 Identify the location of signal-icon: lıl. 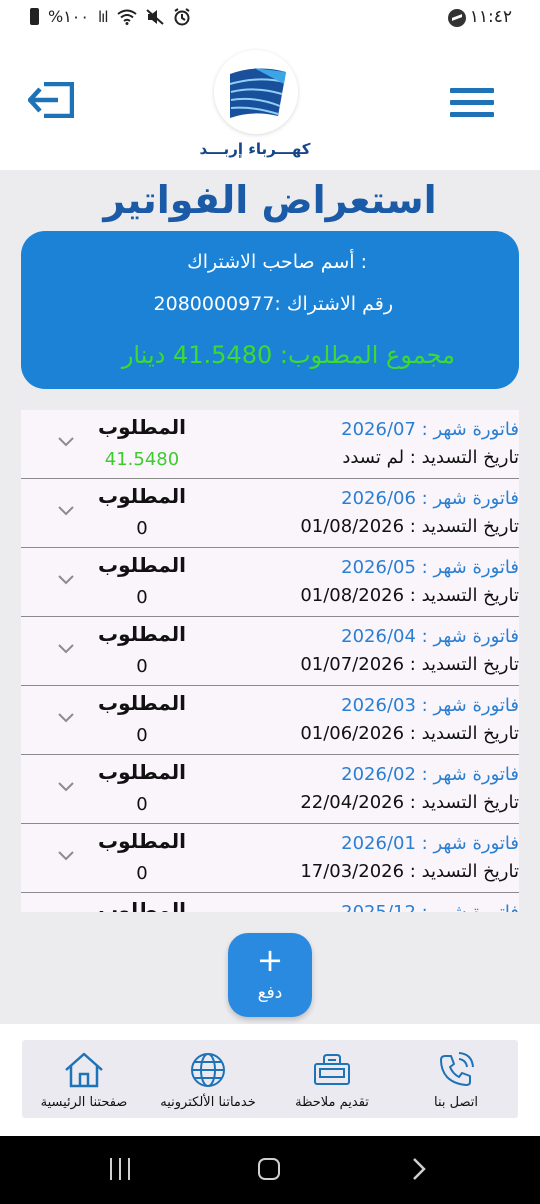
(102, 16).